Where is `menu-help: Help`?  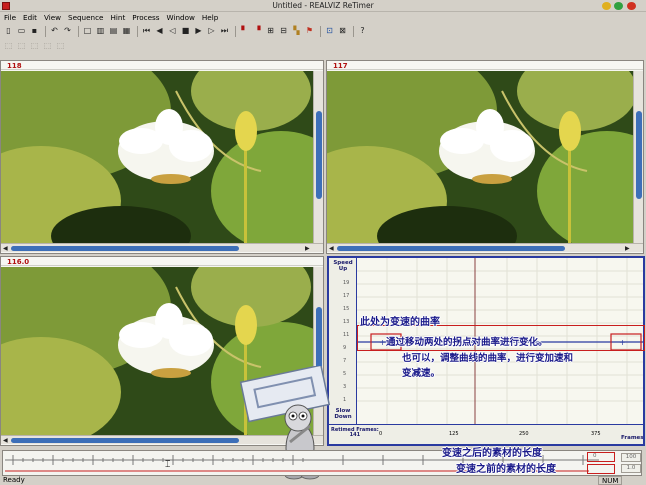
menu-help: Help is located at coordinates (211, 17).